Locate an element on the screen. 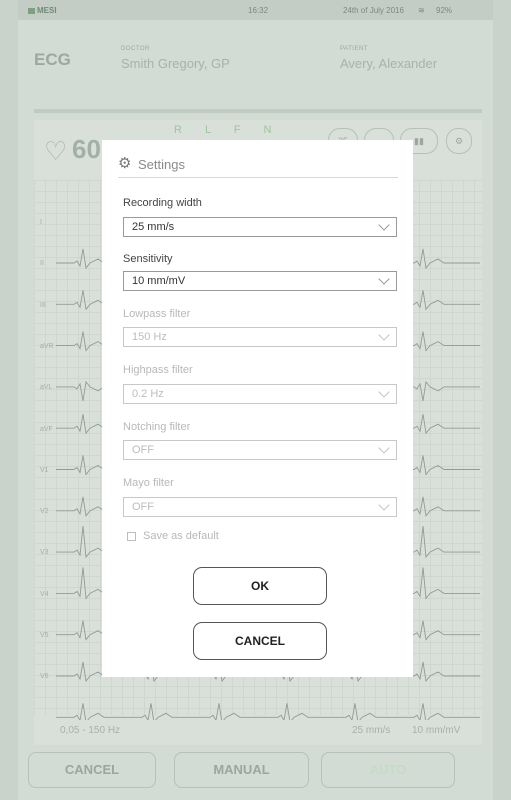  recording-width-select: 25 mm/s is located at coordinates (260, 227).